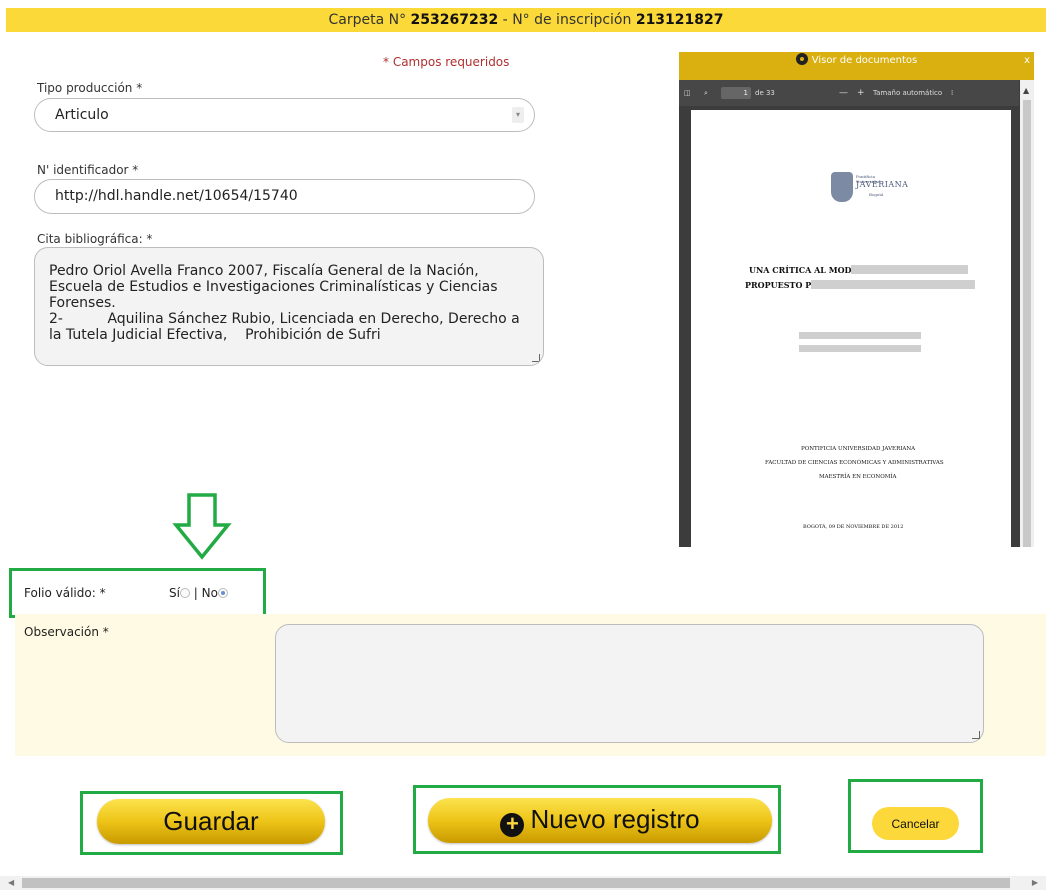  What do you see at coordinates (1027, 323) in the screenshot?
I see `viewer-scroll-thumb` at bounding box center [1027, 323].